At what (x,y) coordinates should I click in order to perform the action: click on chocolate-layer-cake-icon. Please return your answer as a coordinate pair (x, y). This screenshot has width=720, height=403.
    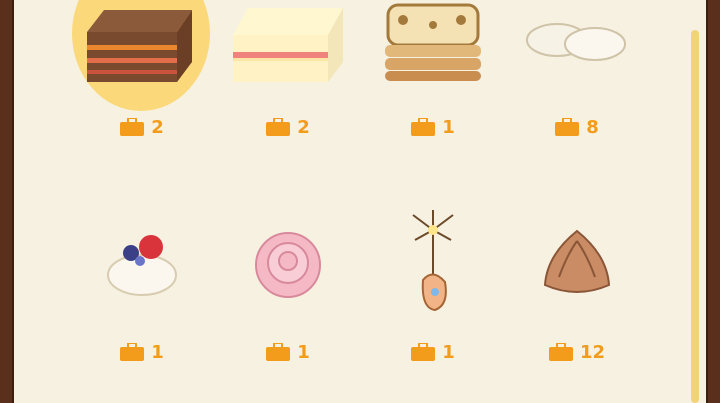
    Looking at the image, I should click on (139, 46).